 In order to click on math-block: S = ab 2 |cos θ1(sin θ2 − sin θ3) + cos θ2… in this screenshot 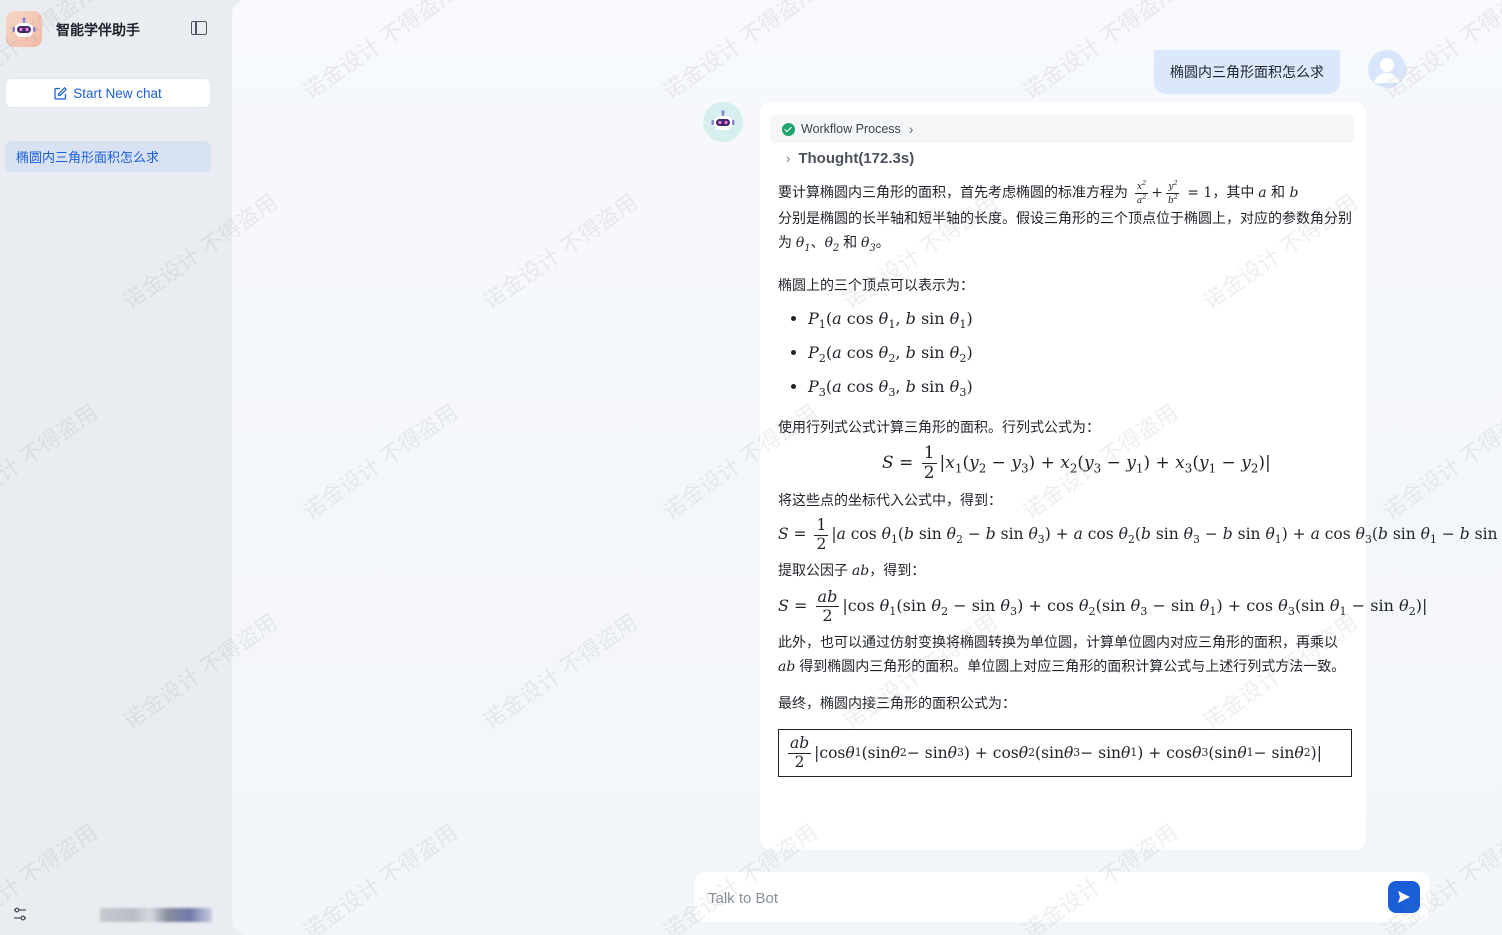, I will do `click(1103, 606)`.